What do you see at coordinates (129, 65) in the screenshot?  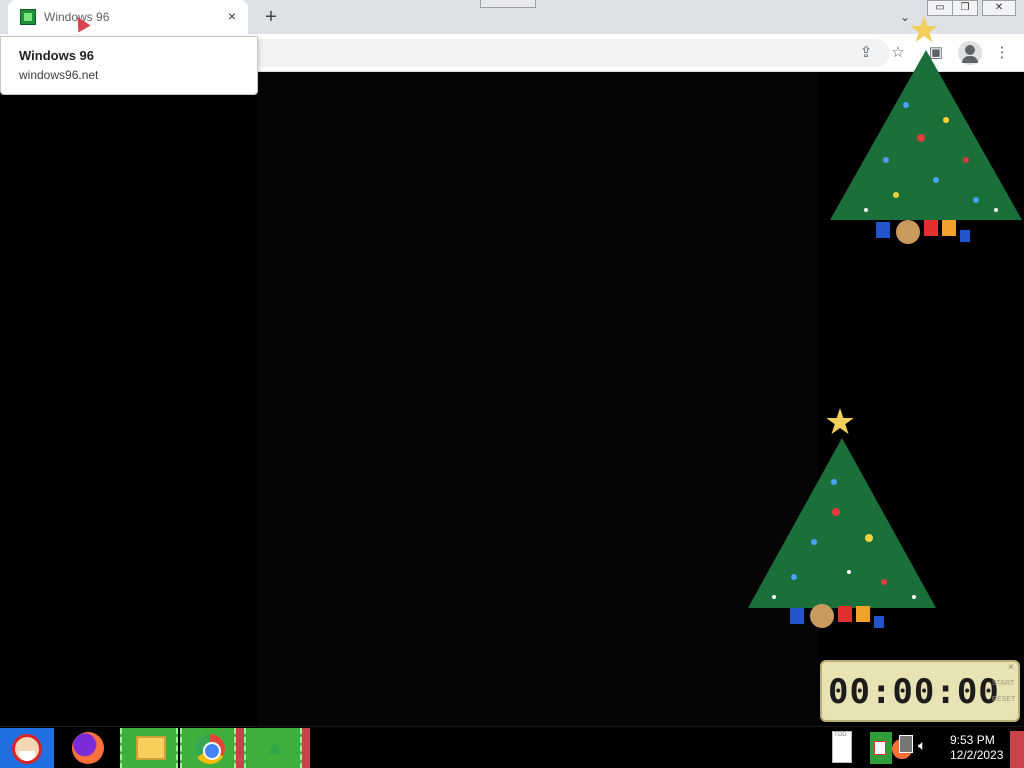 I see `tab-hover-card: Windows 96 windows96.net` at bounding box center [129, 65].